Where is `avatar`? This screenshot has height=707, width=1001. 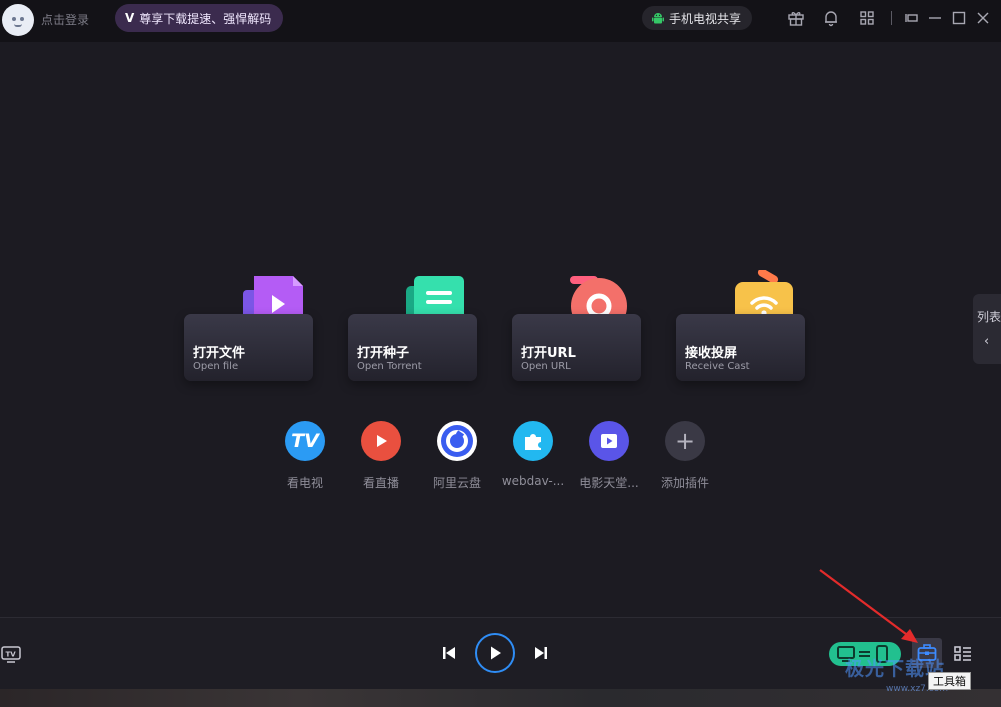 avatar is located at coordinates (18, 20).